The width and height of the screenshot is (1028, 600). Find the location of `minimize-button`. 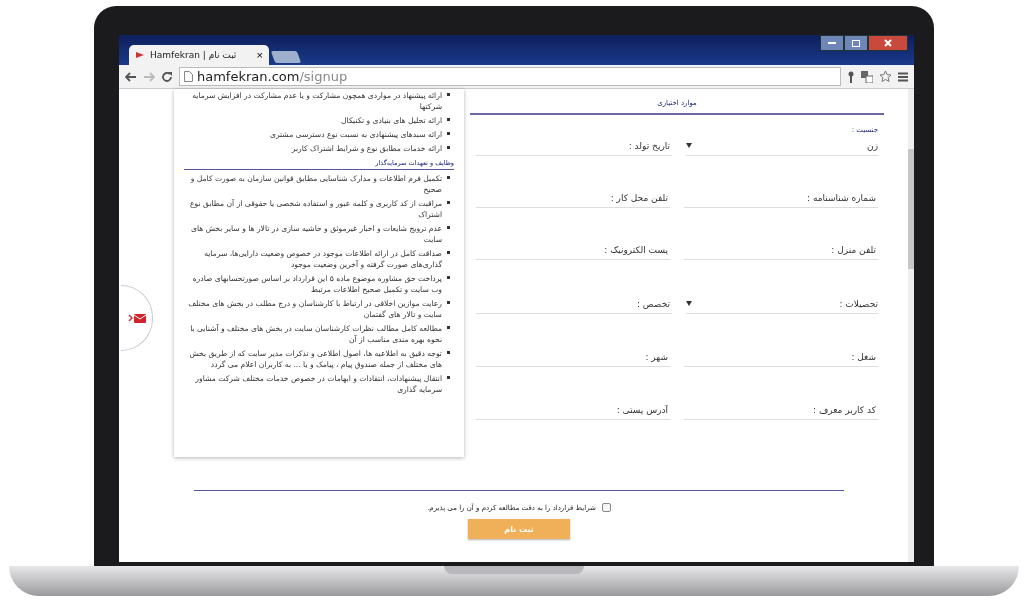

minimize-button is located at coordinates (832, 43).